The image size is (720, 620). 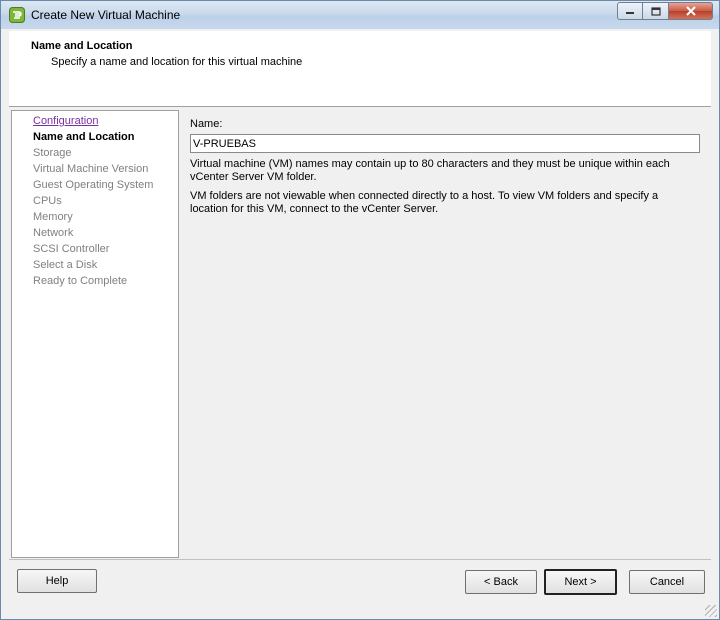 What do you see at coordinates (93, 185) in the screenshot?
I see `step-guest-operating-system: Guest Operating System` at bounding box center [93, 185].